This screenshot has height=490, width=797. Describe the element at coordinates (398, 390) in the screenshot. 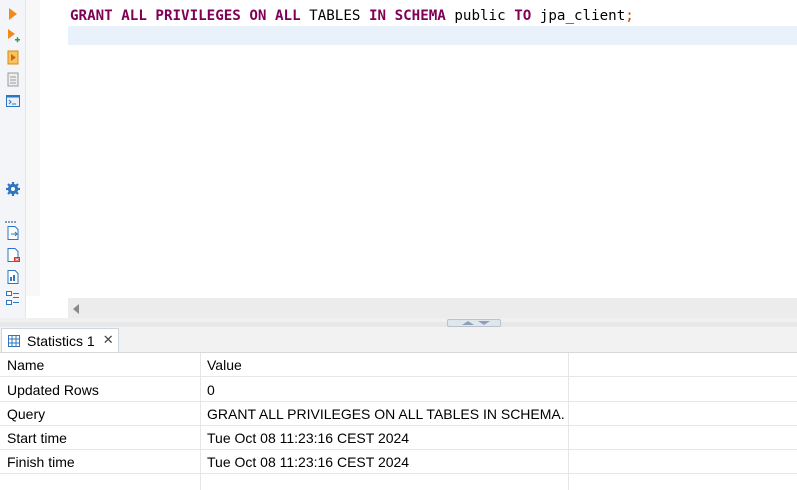

I see `table-row: Updated Rows 0` at that location.